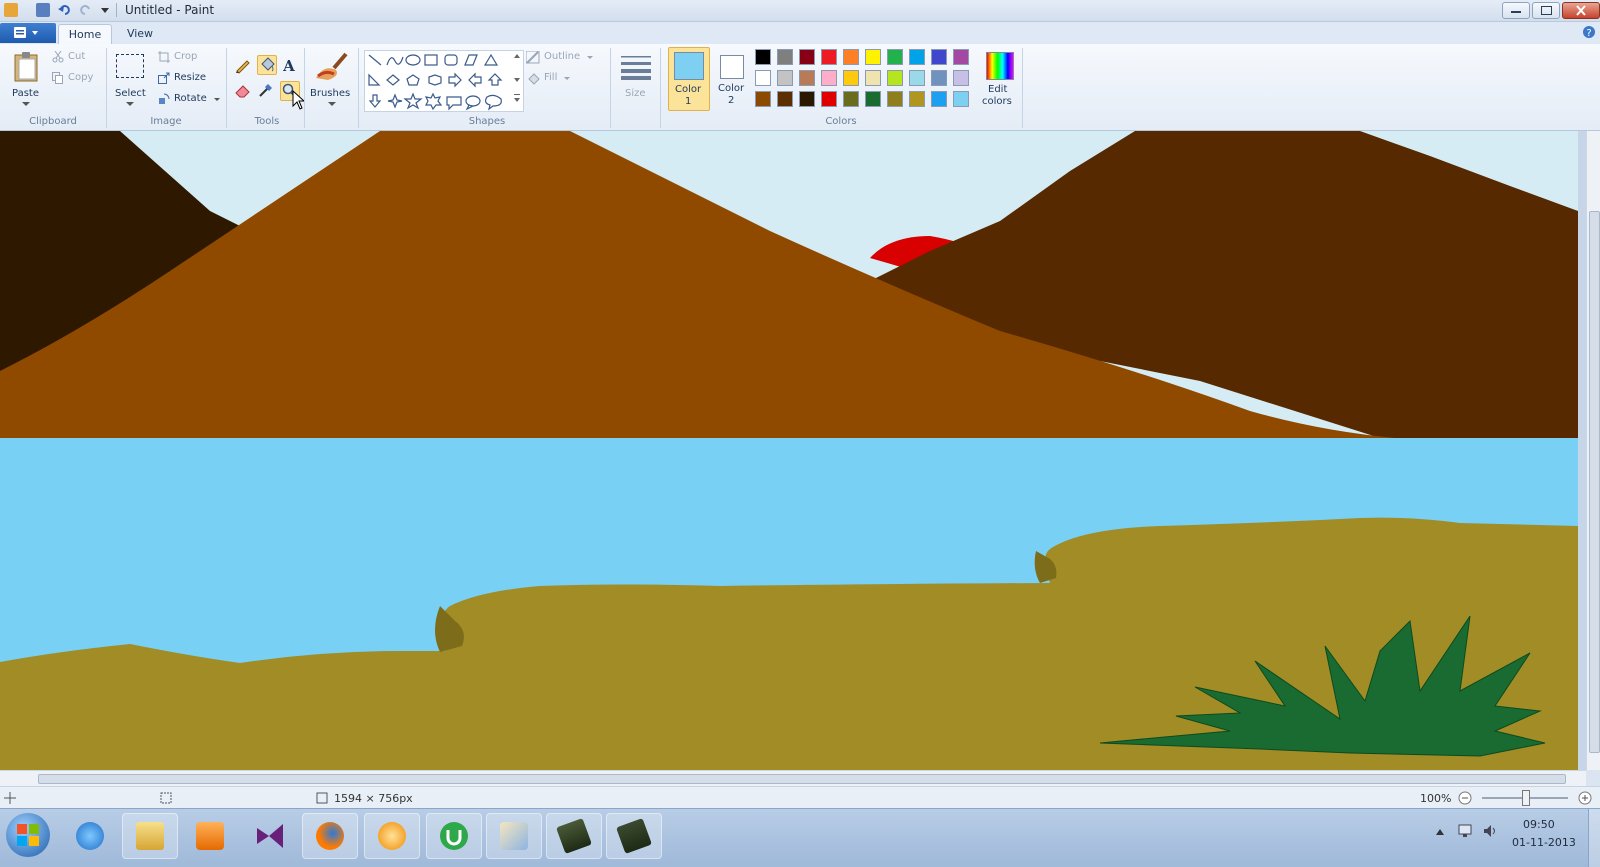  Describe the element at coordinates (689, 66) in the screenshot. I see `color1-swatch` at that location.